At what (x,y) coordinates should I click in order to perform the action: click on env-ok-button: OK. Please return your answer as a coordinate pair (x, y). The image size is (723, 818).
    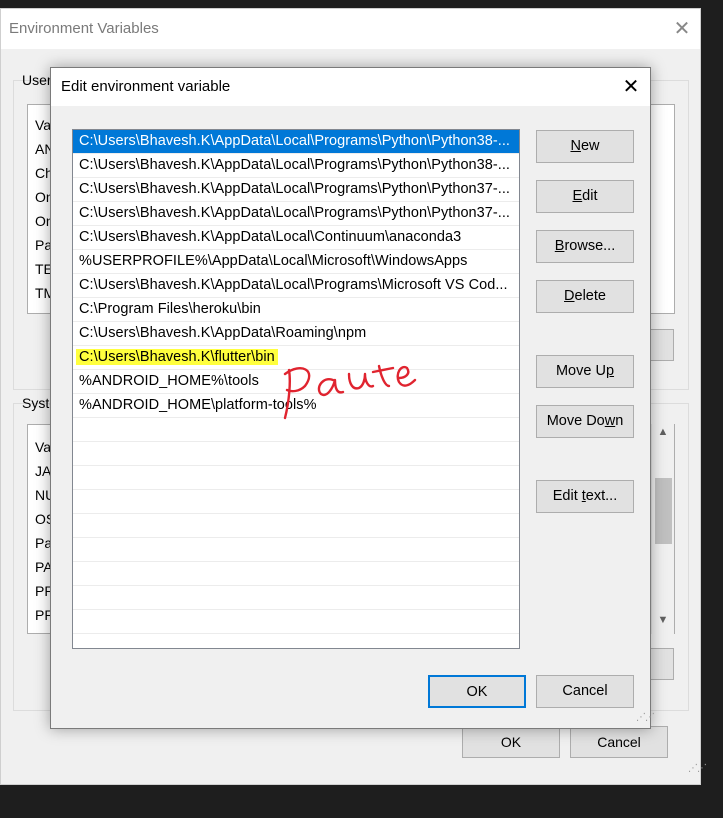
    Looking at the image, I should click on (511, 742).